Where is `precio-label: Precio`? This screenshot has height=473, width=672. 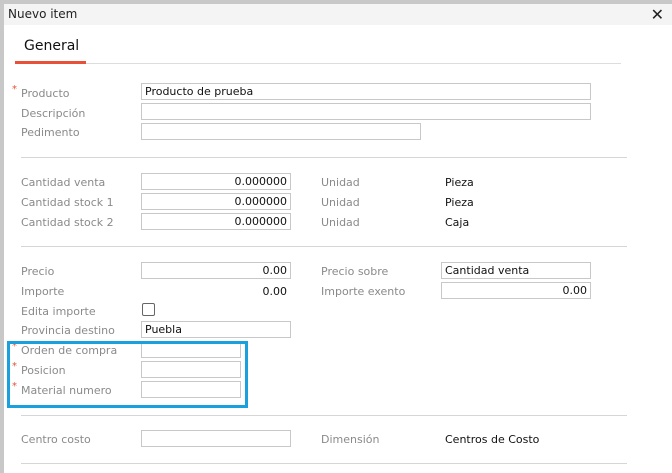 precio-label: Precio is located at coordinates (38, 271).